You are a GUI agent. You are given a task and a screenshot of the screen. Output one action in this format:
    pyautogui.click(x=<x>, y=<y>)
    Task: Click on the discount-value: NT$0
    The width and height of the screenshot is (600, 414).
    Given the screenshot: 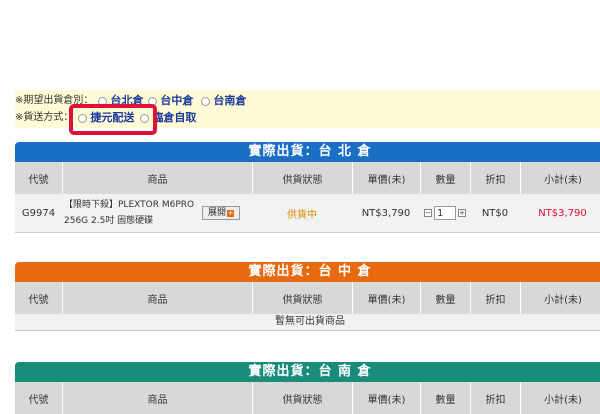 What is the action you would take?
    pyautogui.click(x=495, y=213)
    